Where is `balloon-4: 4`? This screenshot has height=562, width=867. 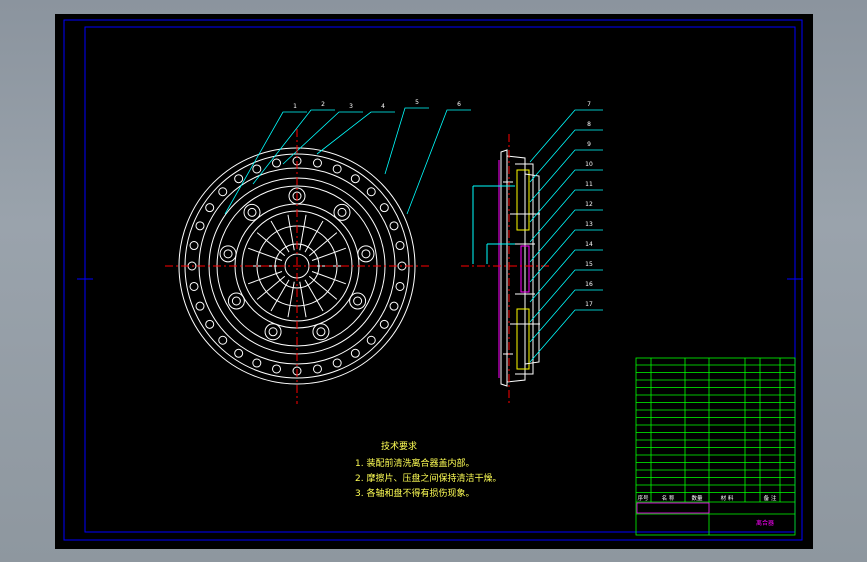
balloon-4: 4 is located at coordinates (383, 106).